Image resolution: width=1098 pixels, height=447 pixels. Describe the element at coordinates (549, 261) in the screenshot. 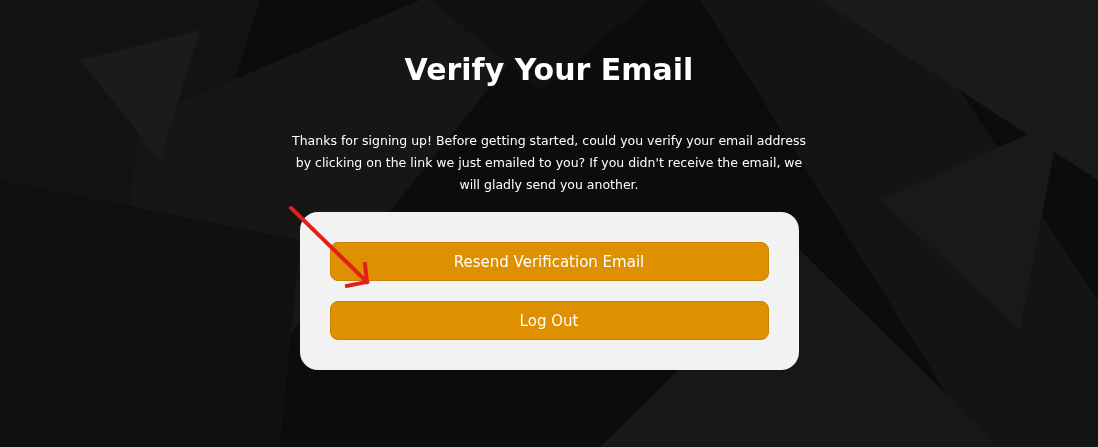

I see `action-button: Resend Verification Email` at that location.